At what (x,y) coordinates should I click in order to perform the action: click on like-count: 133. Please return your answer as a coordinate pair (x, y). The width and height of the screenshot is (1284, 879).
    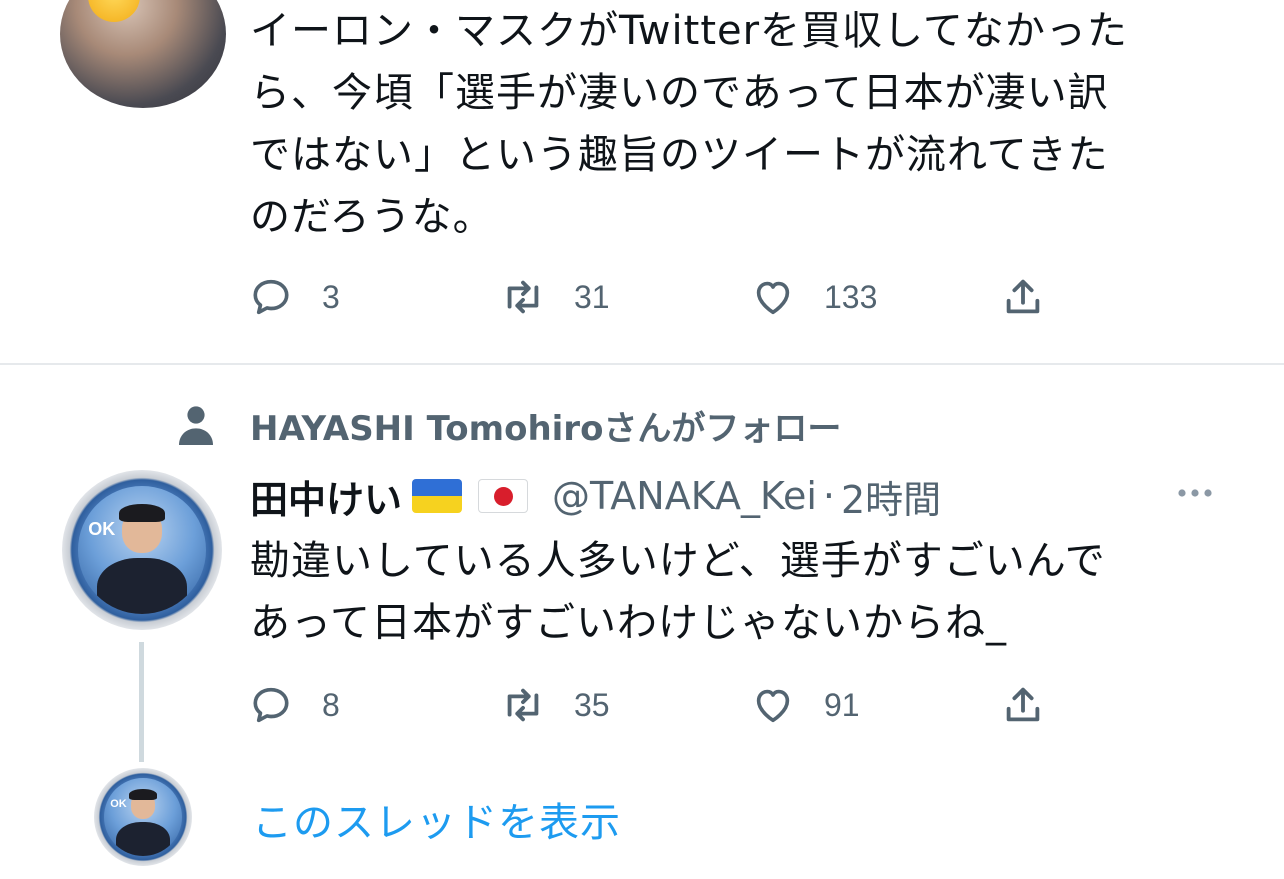
    Looking at the image, I should click on (851, 296).